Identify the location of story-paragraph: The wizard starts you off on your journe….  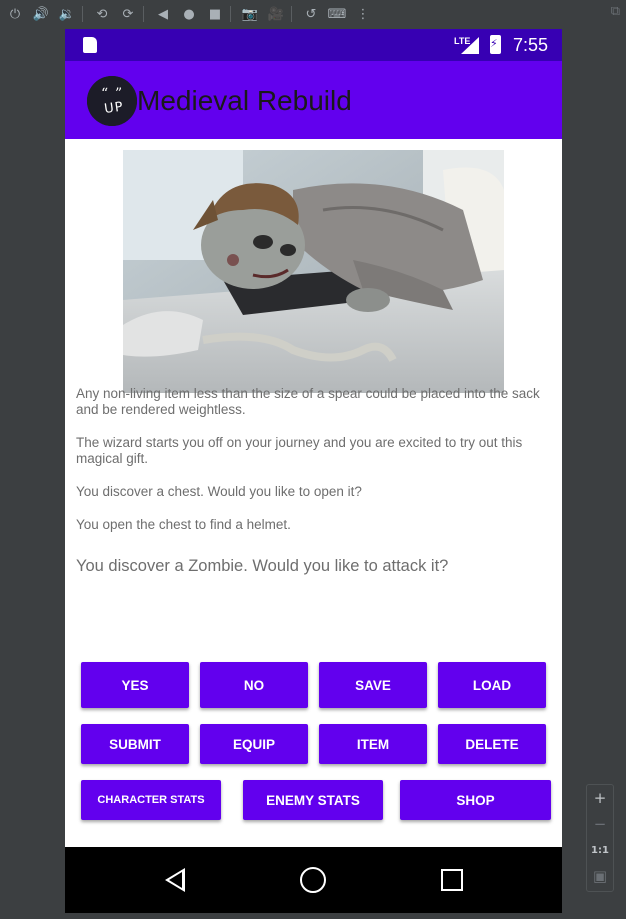
(299, 450).